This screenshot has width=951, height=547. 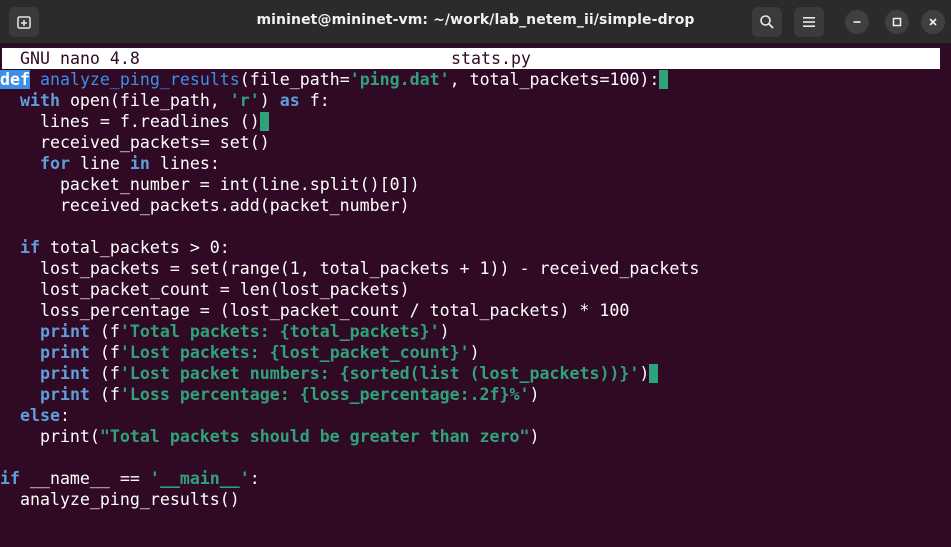 I want to click on code-text: open(file_path,, so click(x=144, y=100).